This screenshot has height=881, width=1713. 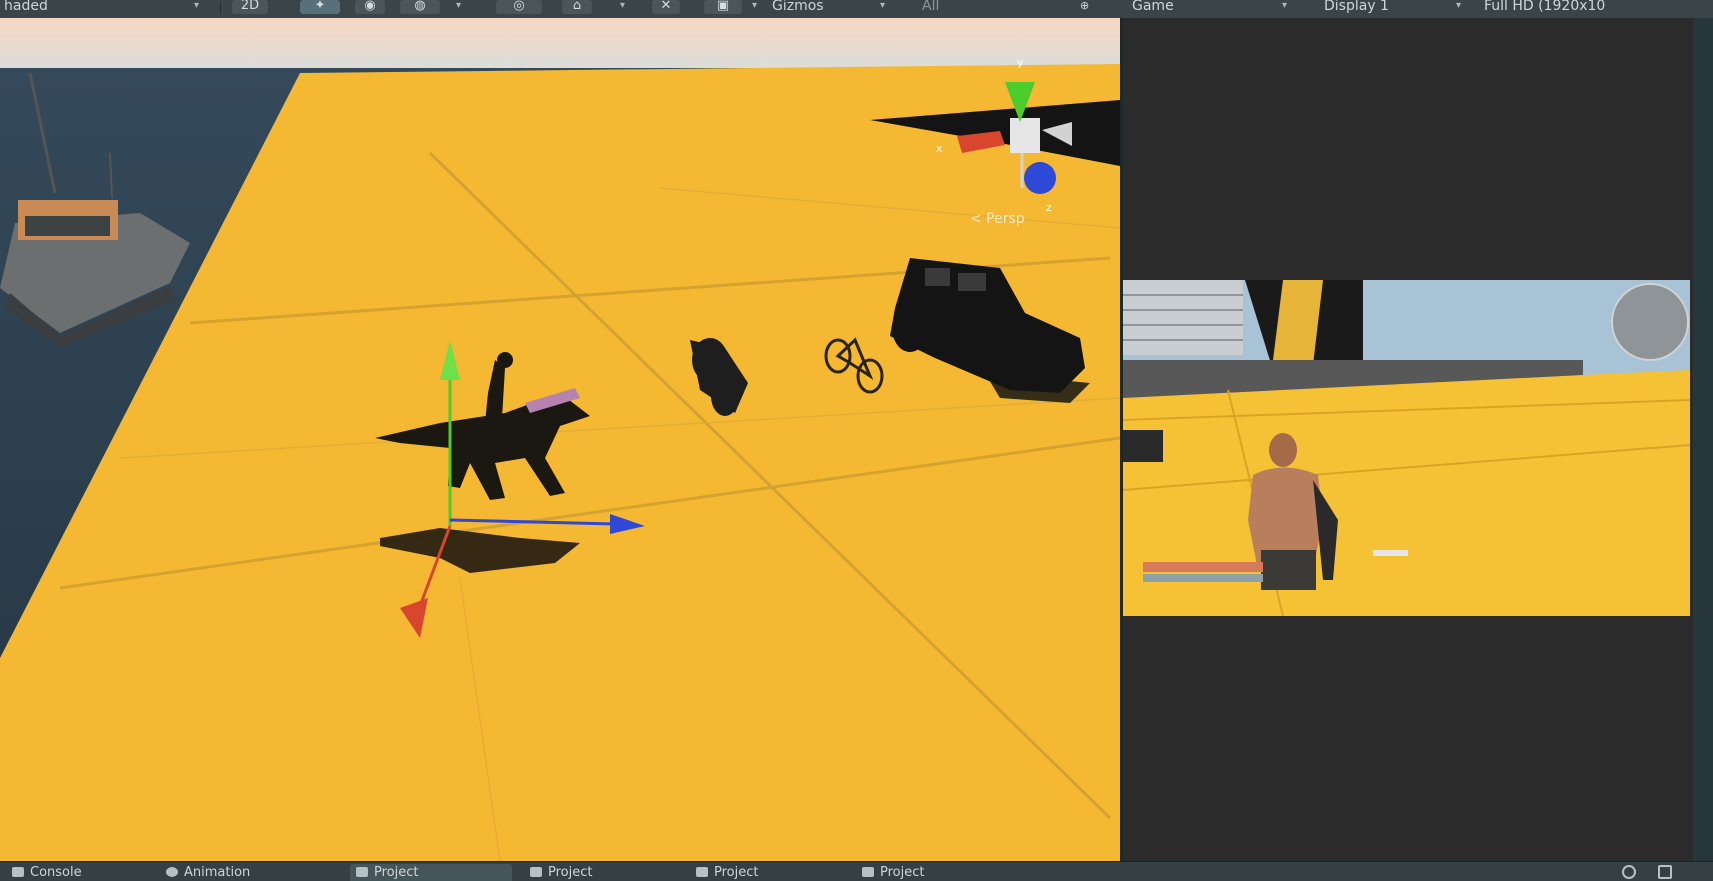 I want to click on tab-label: Console, so click(x=56, y=872).